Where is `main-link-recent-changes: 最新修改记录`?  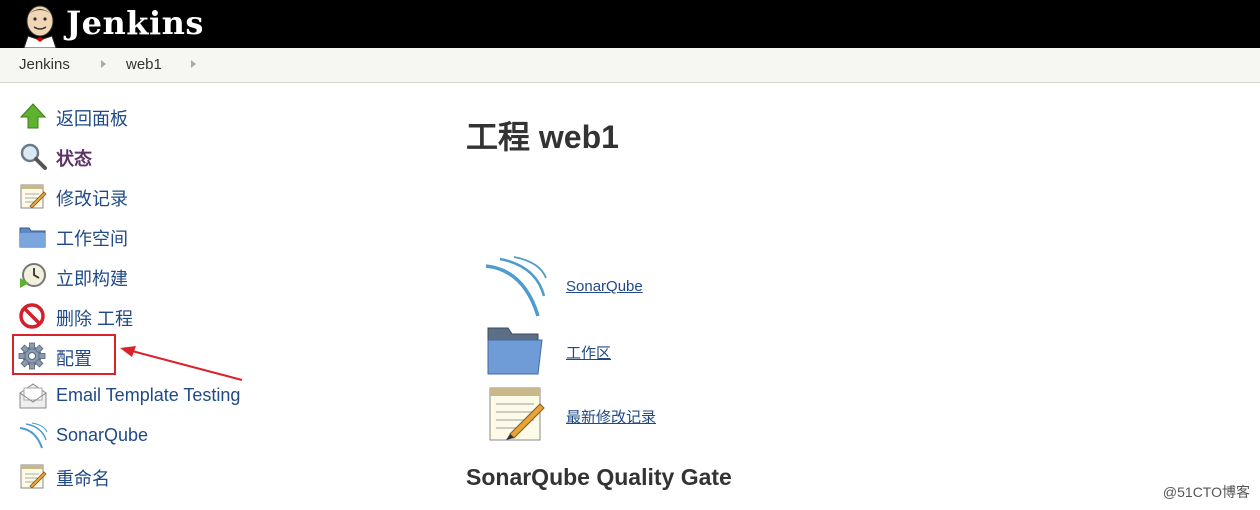 main-link-recent-changes: 最新修改记录 is located at coordinates (634, 416).